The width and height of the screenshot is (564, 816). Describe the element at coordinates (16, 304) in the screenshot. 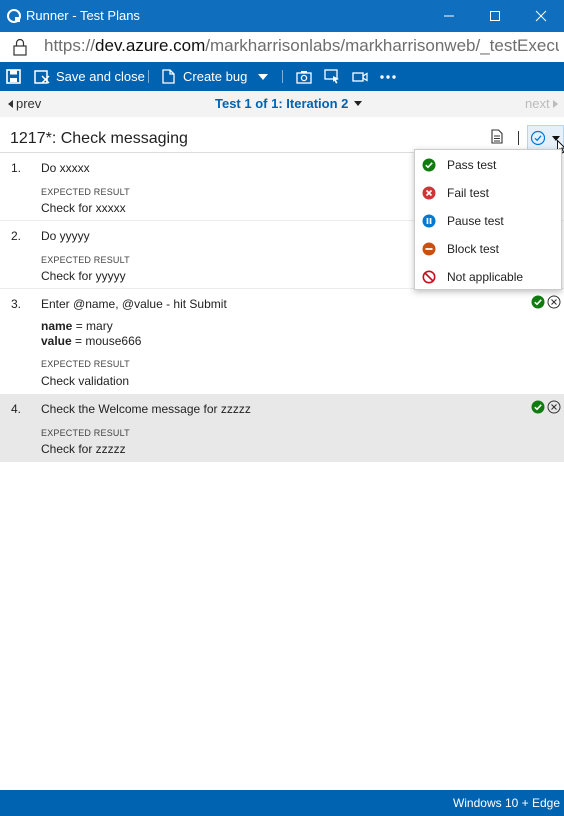

I see `step-number: 3.` at that location.